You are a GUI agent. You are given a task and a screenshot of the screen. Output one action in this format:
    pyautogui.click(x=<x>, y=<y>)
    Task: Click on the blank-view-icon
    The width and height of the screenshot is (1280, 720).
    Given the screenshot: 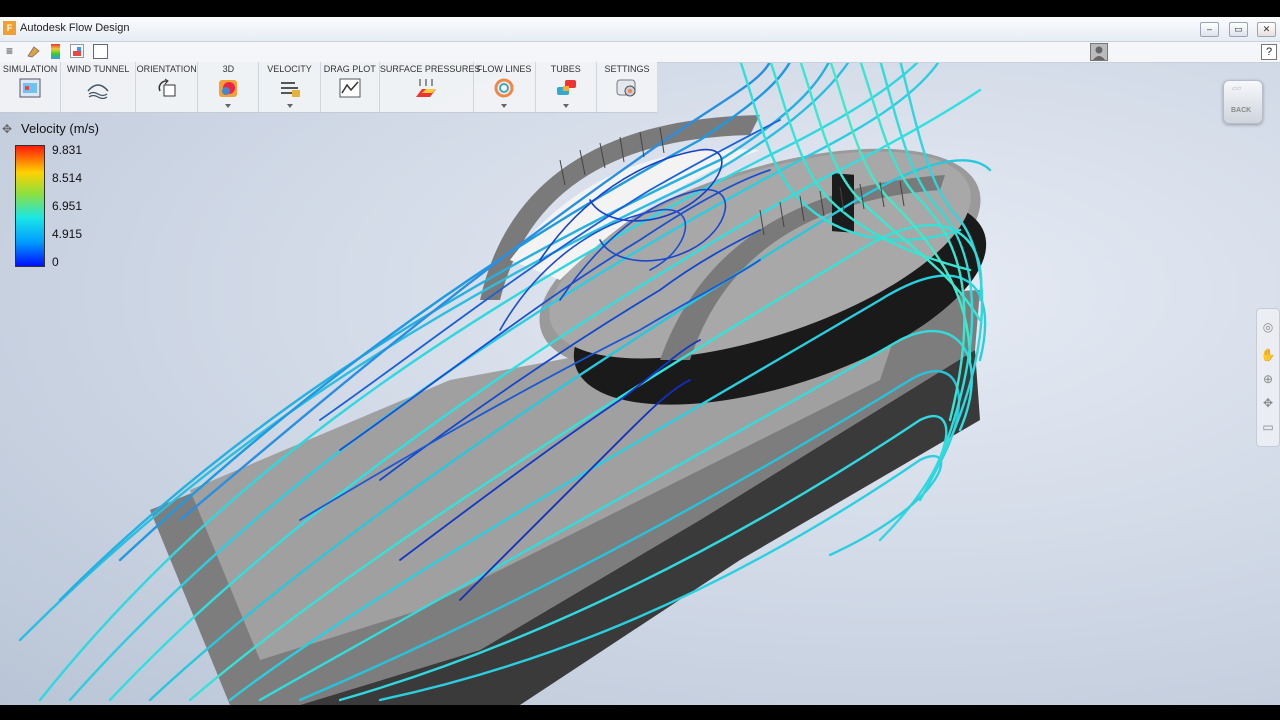 What is the action you would take?
    pyautogui.click(x=100, y=51)
    